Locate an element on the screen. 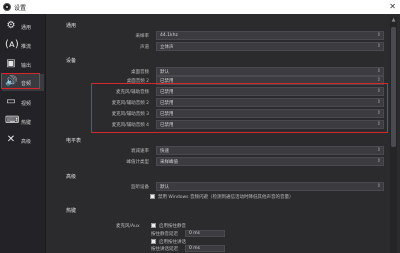 This screenshot has height=253, width=400. decay-rate-label: 衰减速率 is located at coordinates (140, 151).